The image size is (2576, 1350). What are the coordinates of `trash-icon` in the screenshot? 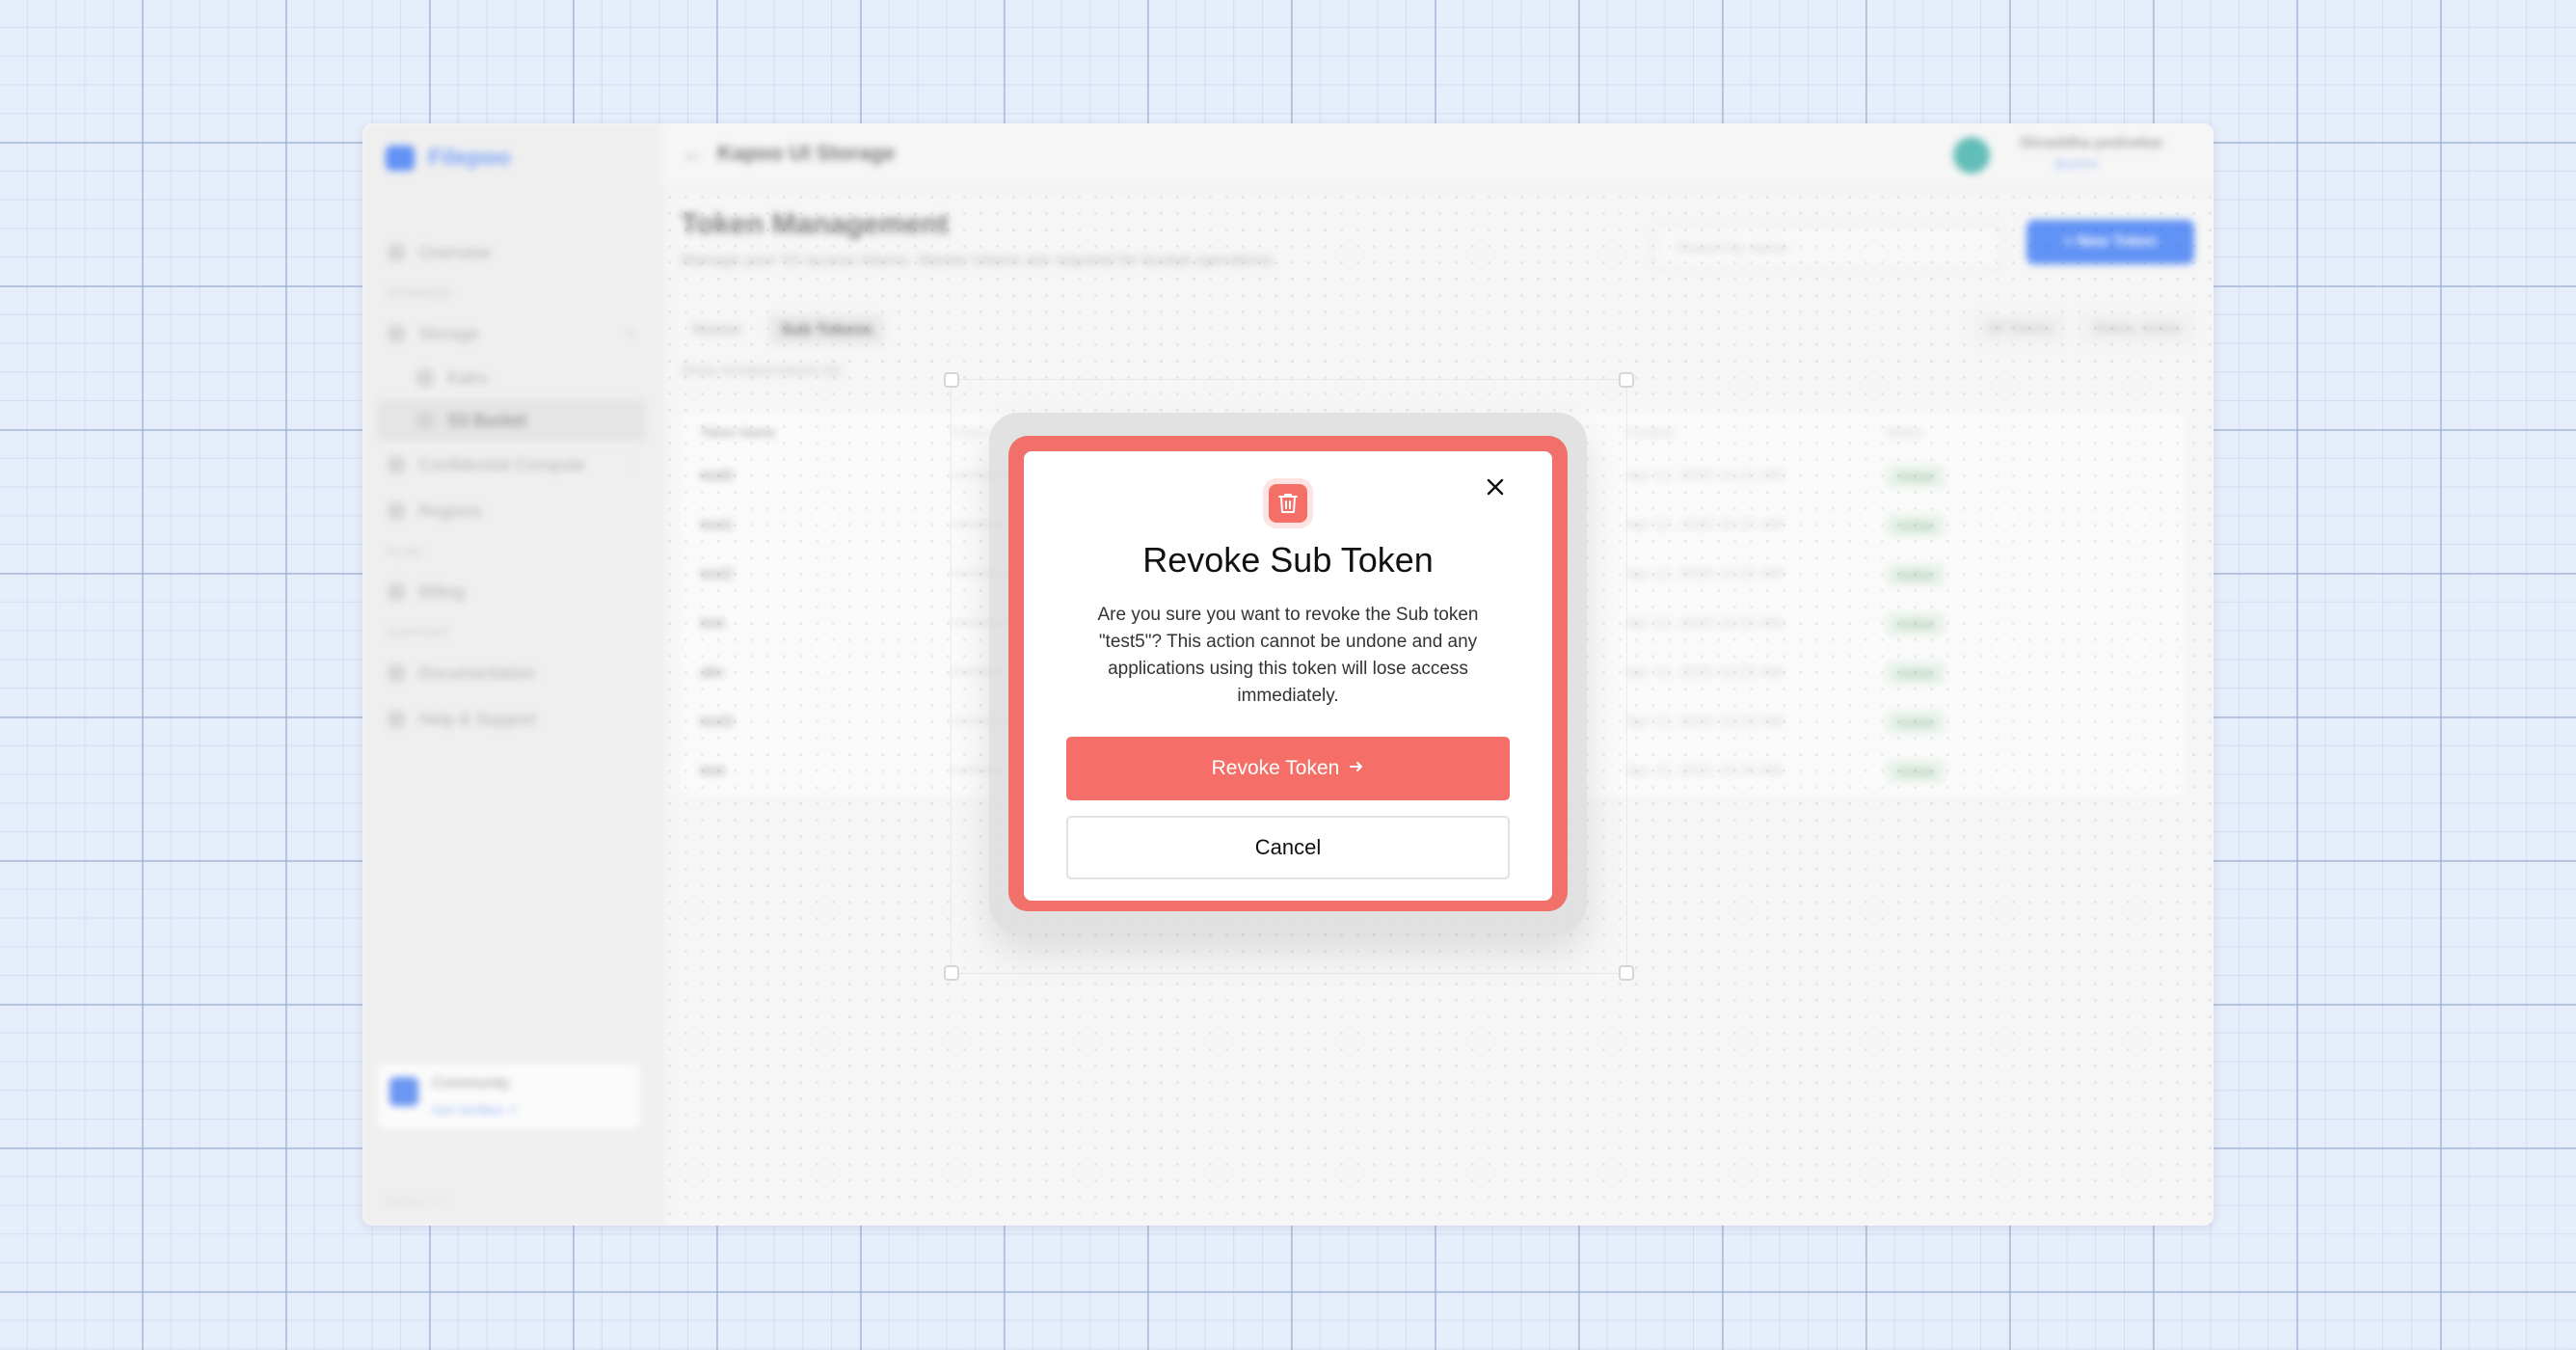 It's located at (1288, 503).